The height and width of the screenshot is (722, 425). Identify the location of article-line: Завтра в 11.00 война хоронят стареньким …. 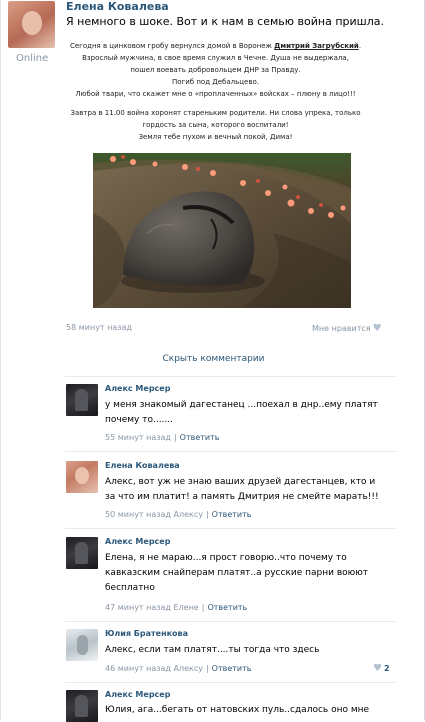
(215, 113).